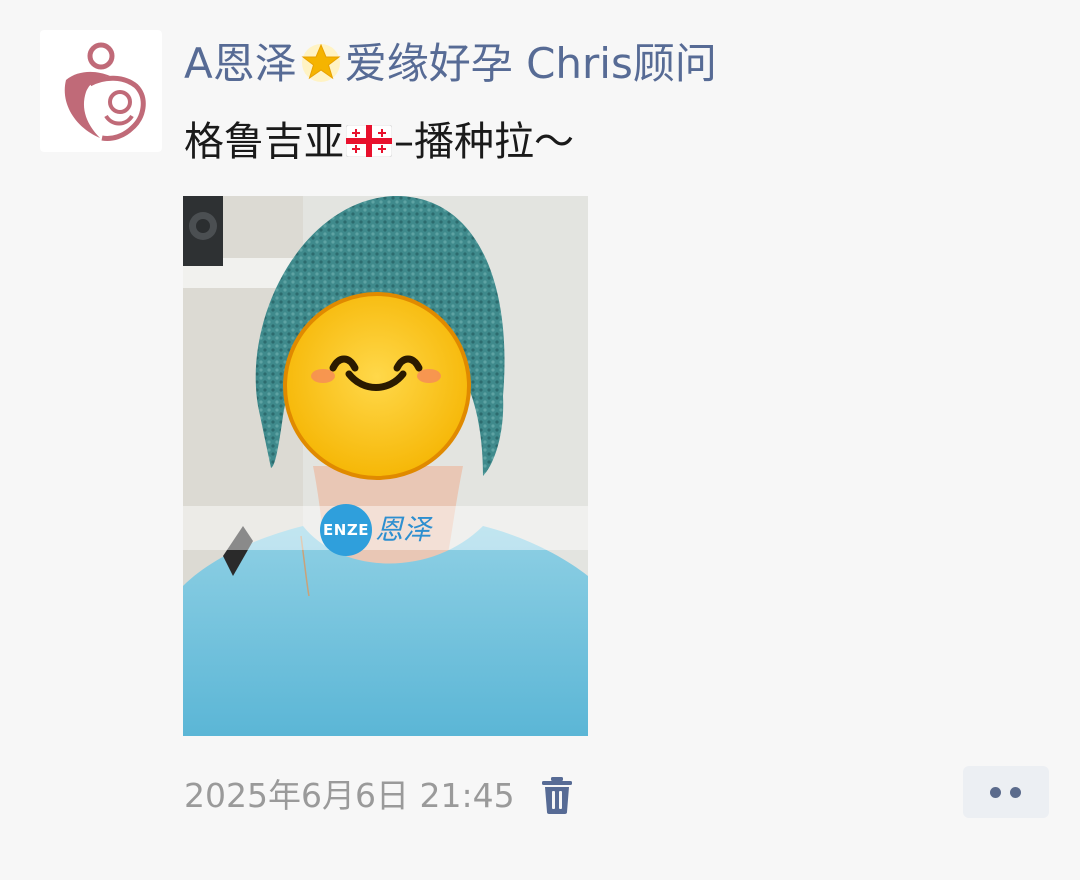  I want to click on author-name-prefix: A恩泽, so click(240, 63).